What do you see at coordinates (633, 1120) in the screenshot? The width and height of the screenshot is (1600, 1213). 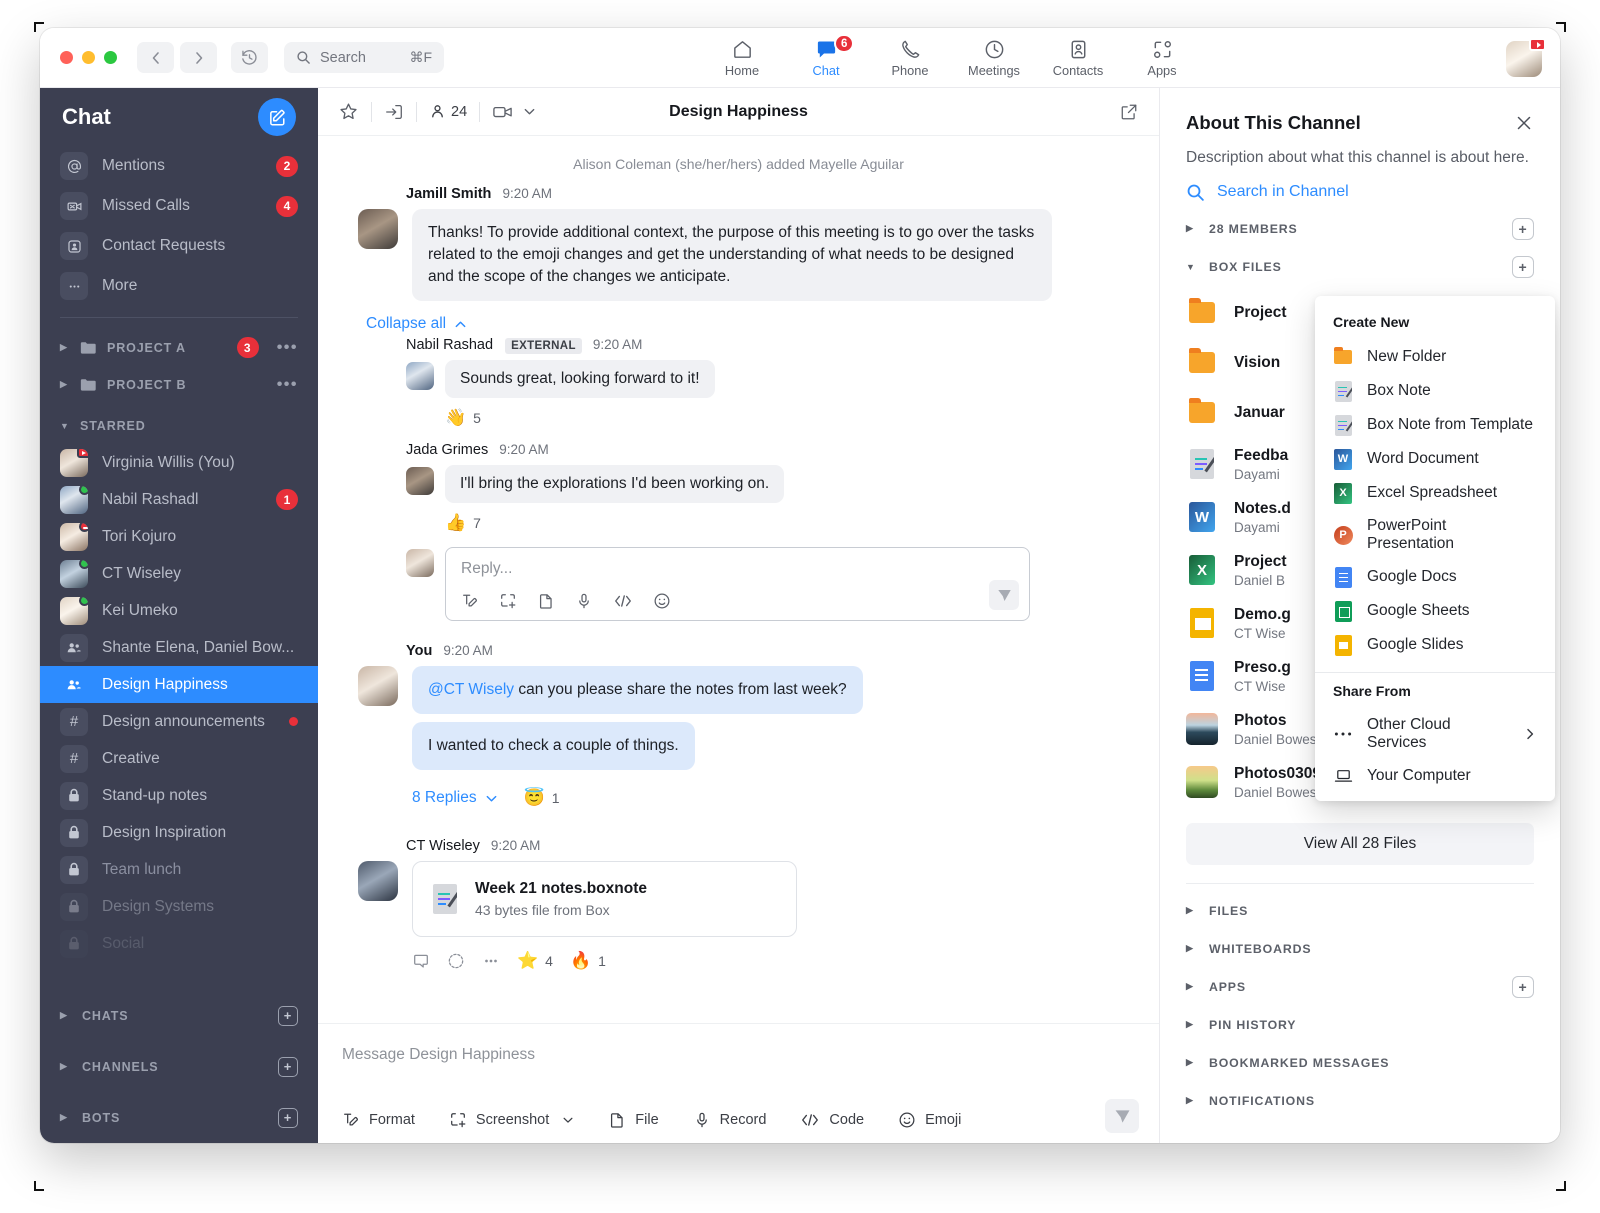 I see `composer-file-button: File` at bounding box center [633, 1120].